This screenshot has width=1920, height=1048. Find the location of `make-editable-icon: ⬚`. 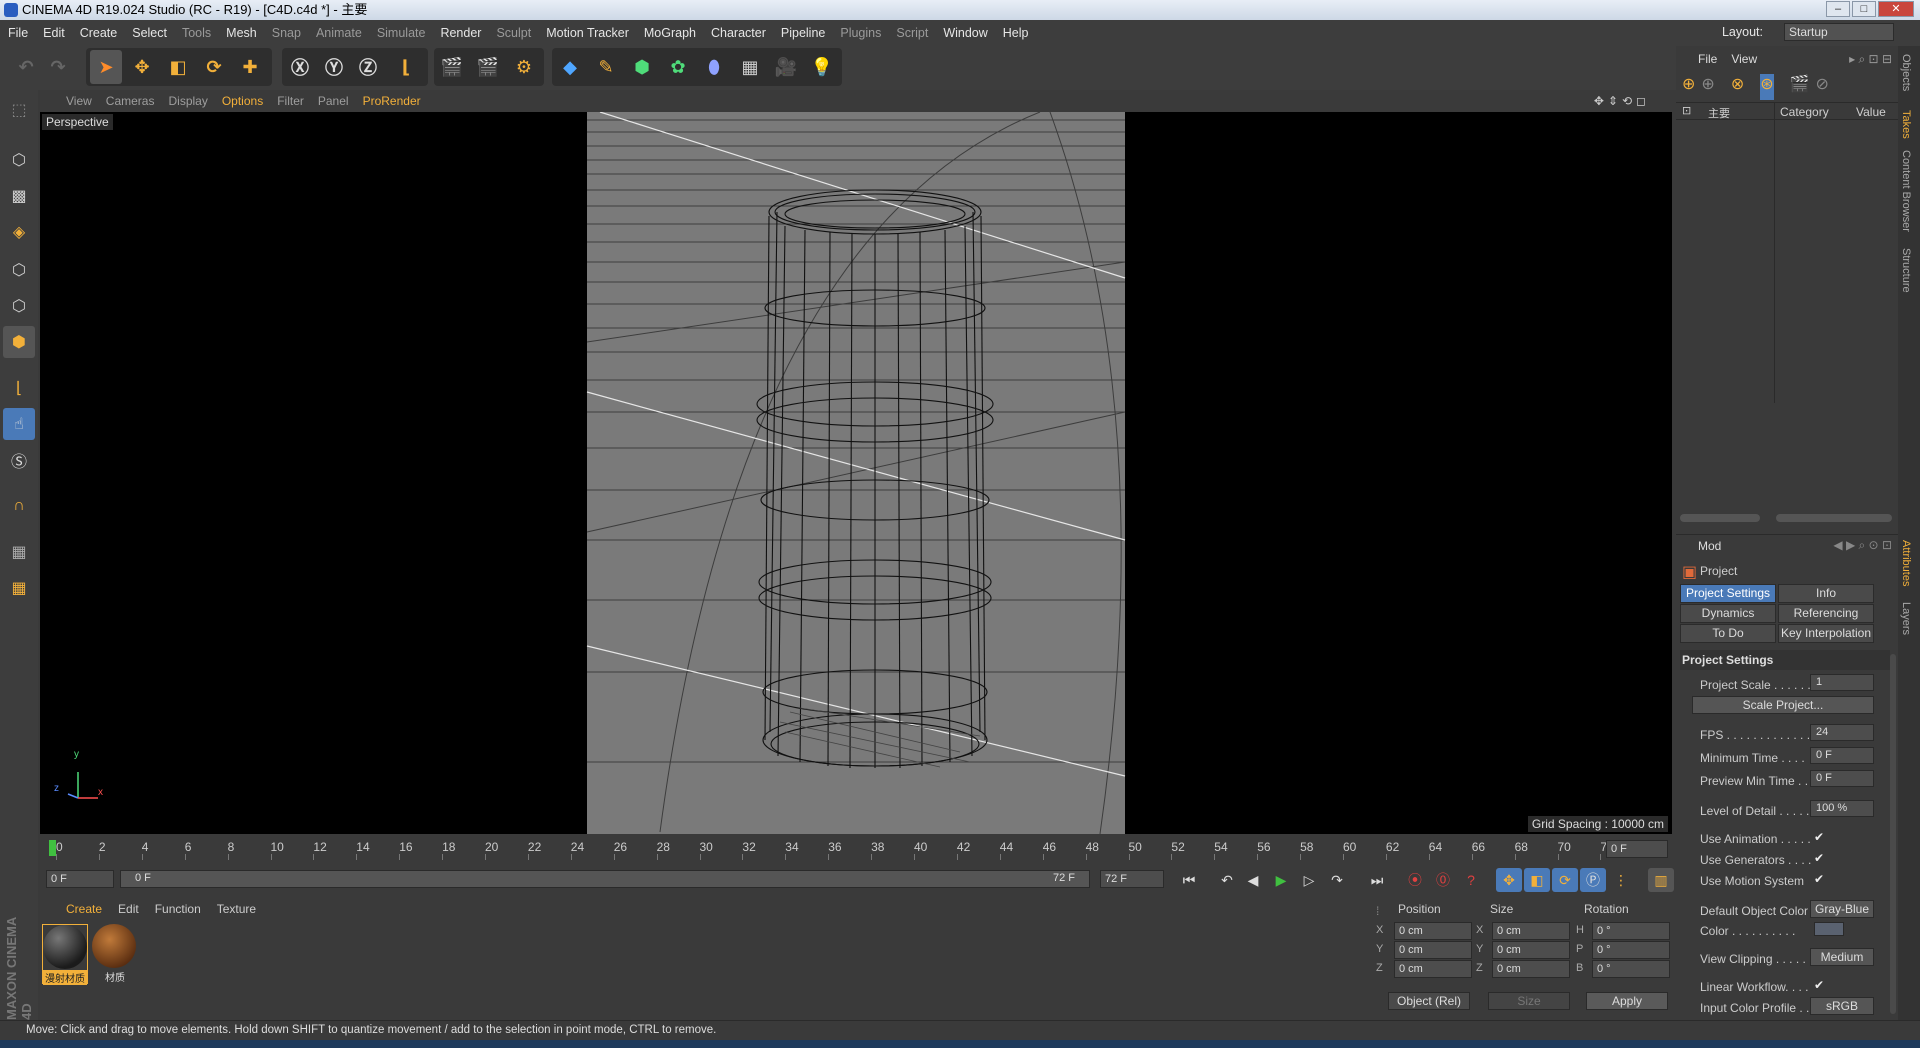

make-editable-icon: ⬚ is located at coordinates (19, 110).